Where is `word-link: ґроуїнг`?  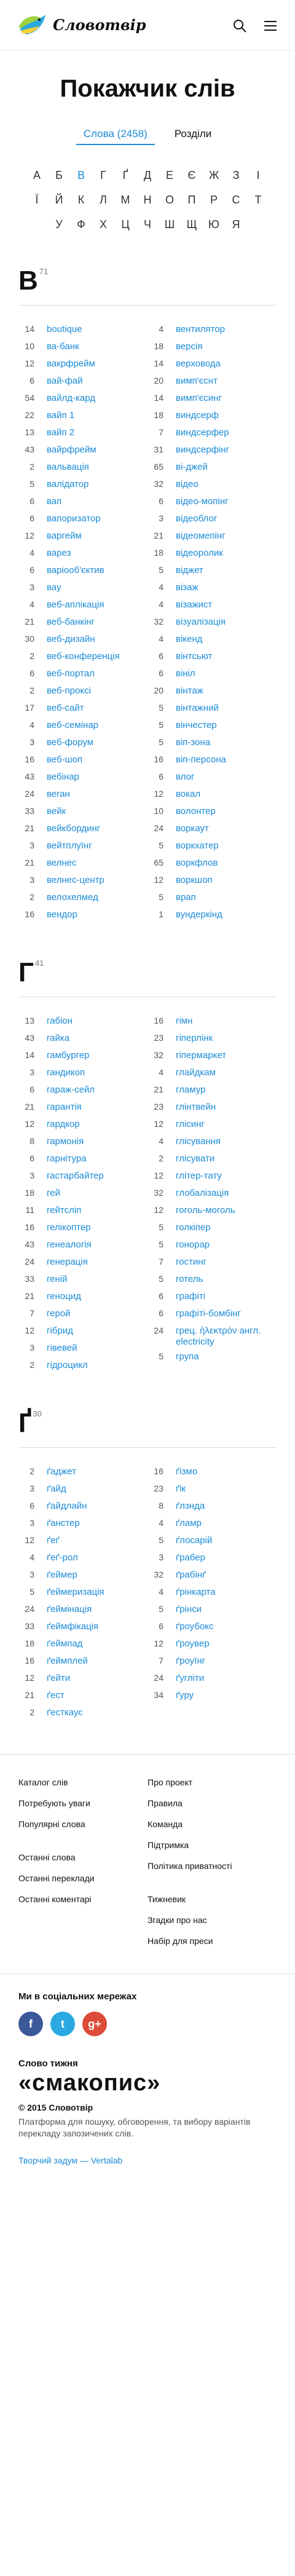
word-link: ґроуїнг is located at coordinates (191, 1660).